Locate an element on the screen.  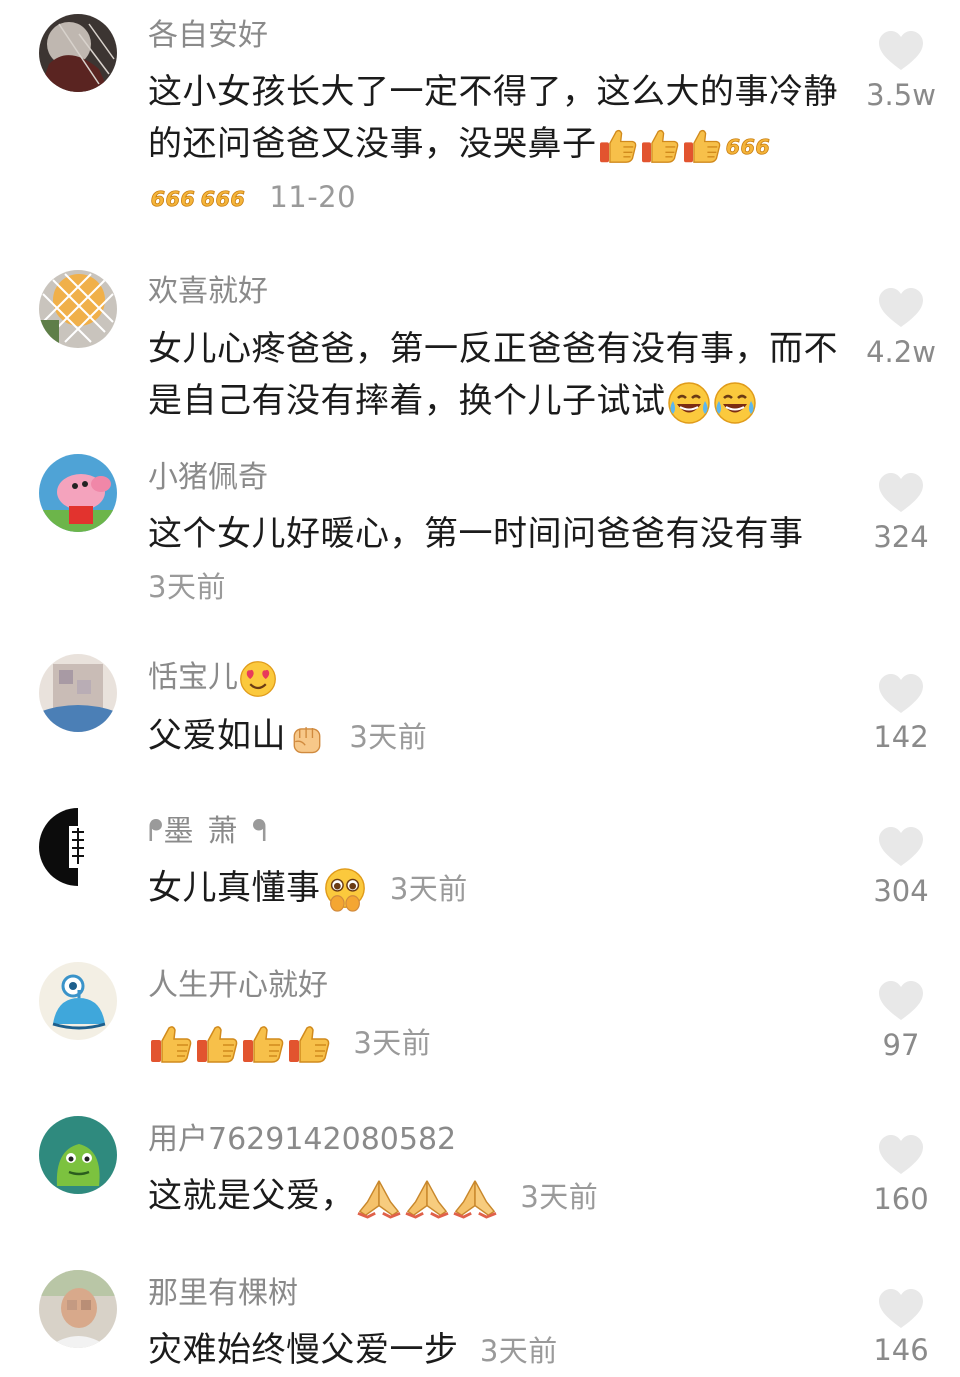
comment-text: 灾难始终慢父爱一步 3天前 is located at coordinates (498, 1350).